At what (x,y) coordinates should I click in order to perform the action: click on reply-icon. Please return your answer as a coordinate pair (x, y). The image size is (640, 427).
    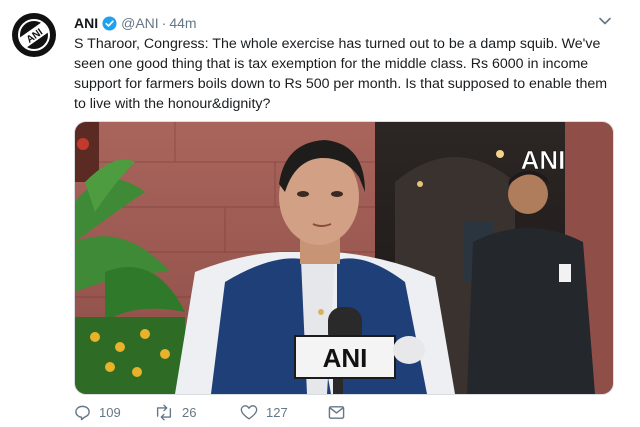
    Looking at the image, I should click on (82, 412).